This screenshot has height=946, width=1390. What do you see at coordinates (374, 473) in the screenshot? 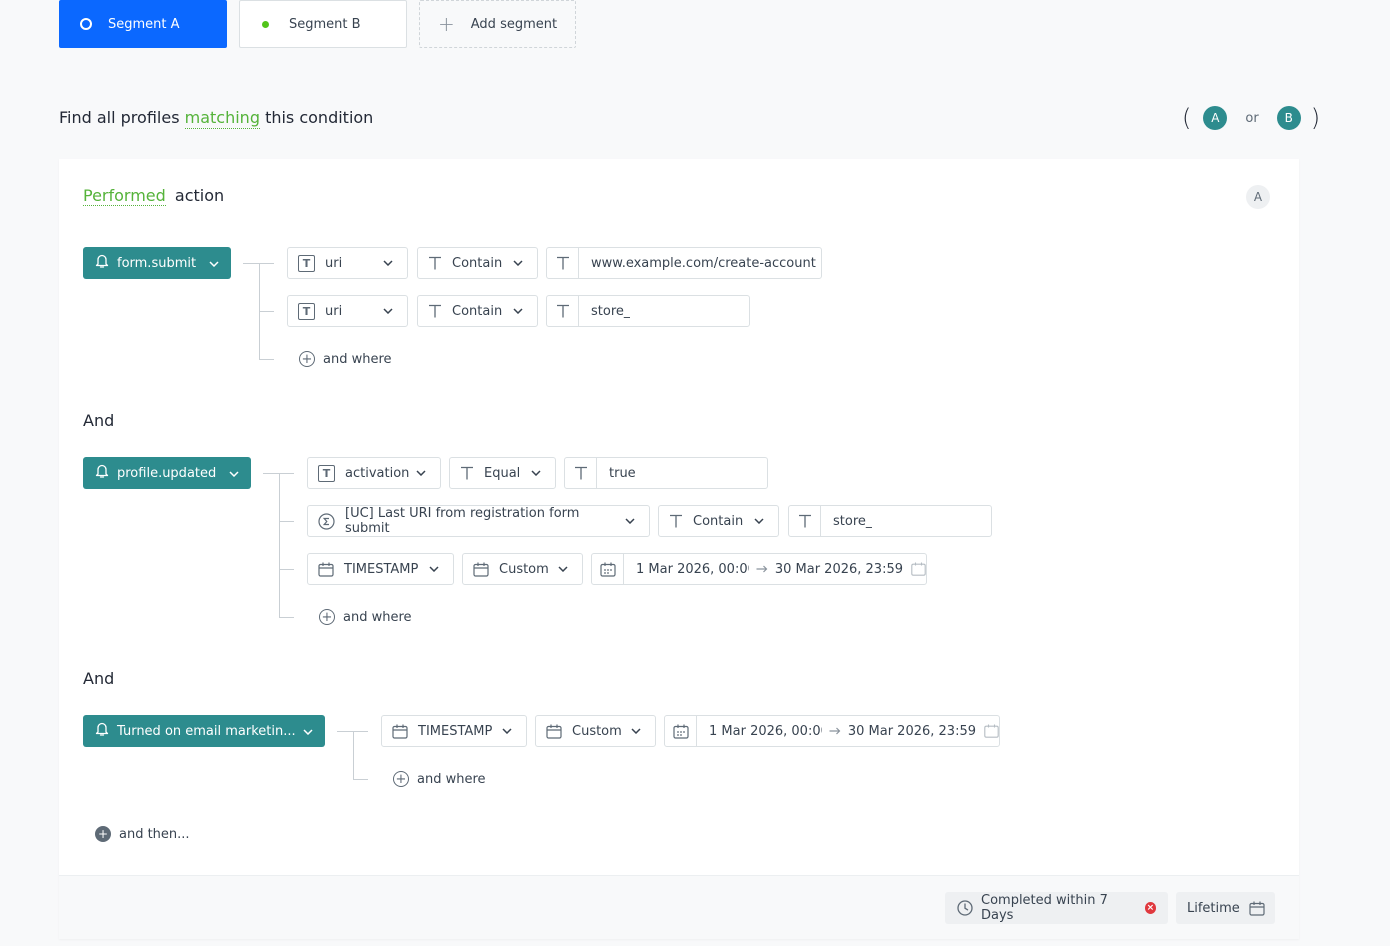
I see `param-dropdown: T activation` at bounding box center [374, 473].